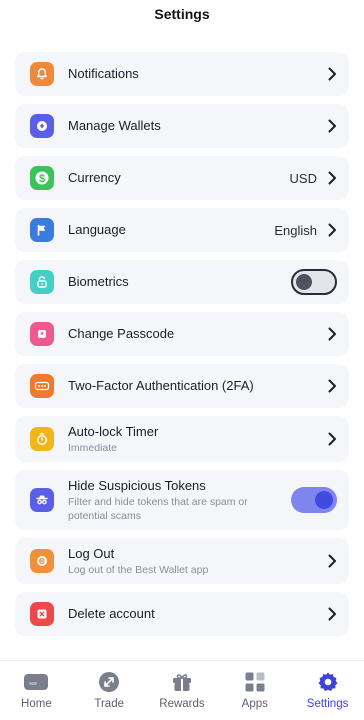 The width and height of the screenshot is (364, 720). I want to click on settings-item-change-passcode: * Change Passcode, so click(182, 334).